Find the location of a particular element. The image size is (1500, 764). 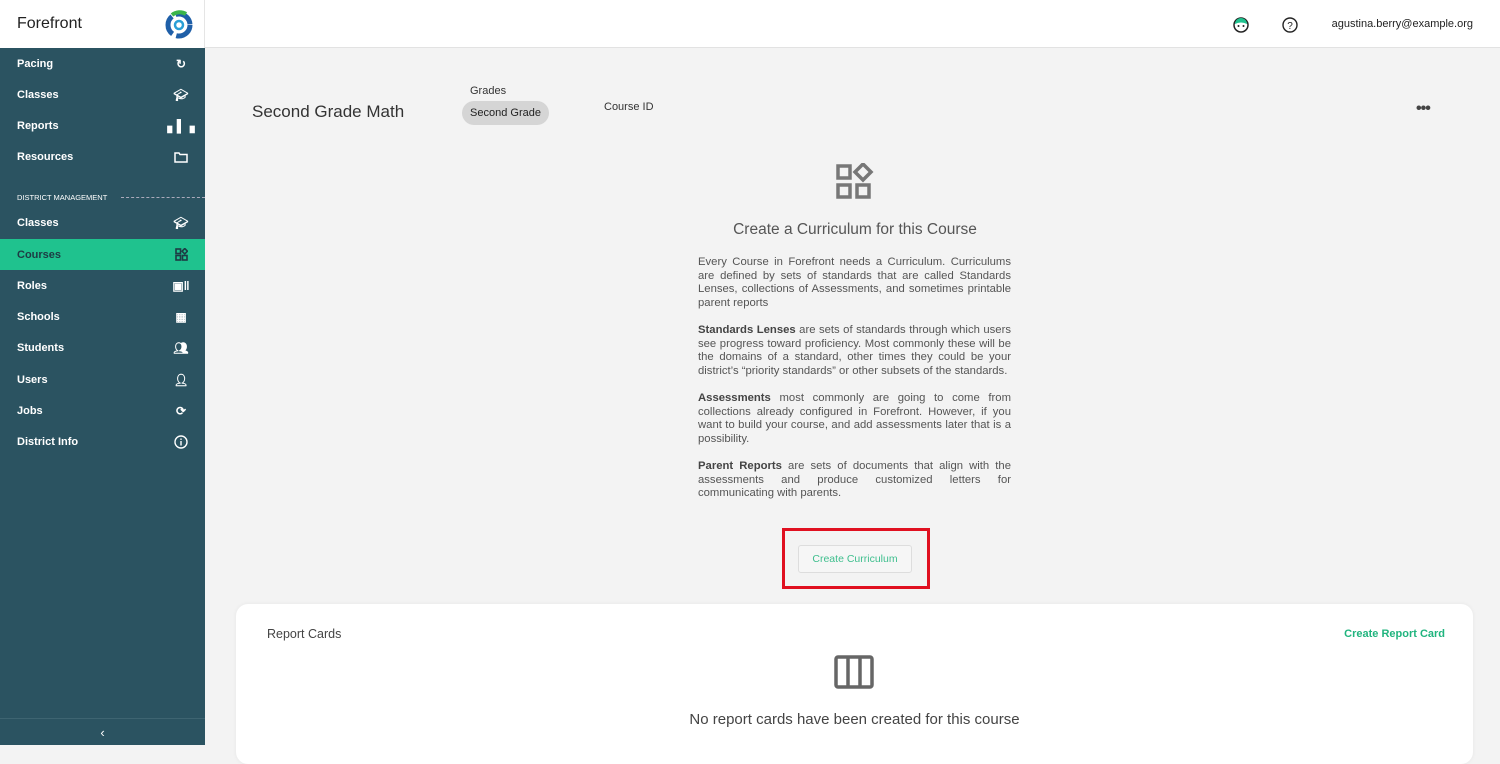

course-title: Second Grade Math is located at coordinates (328, 111).